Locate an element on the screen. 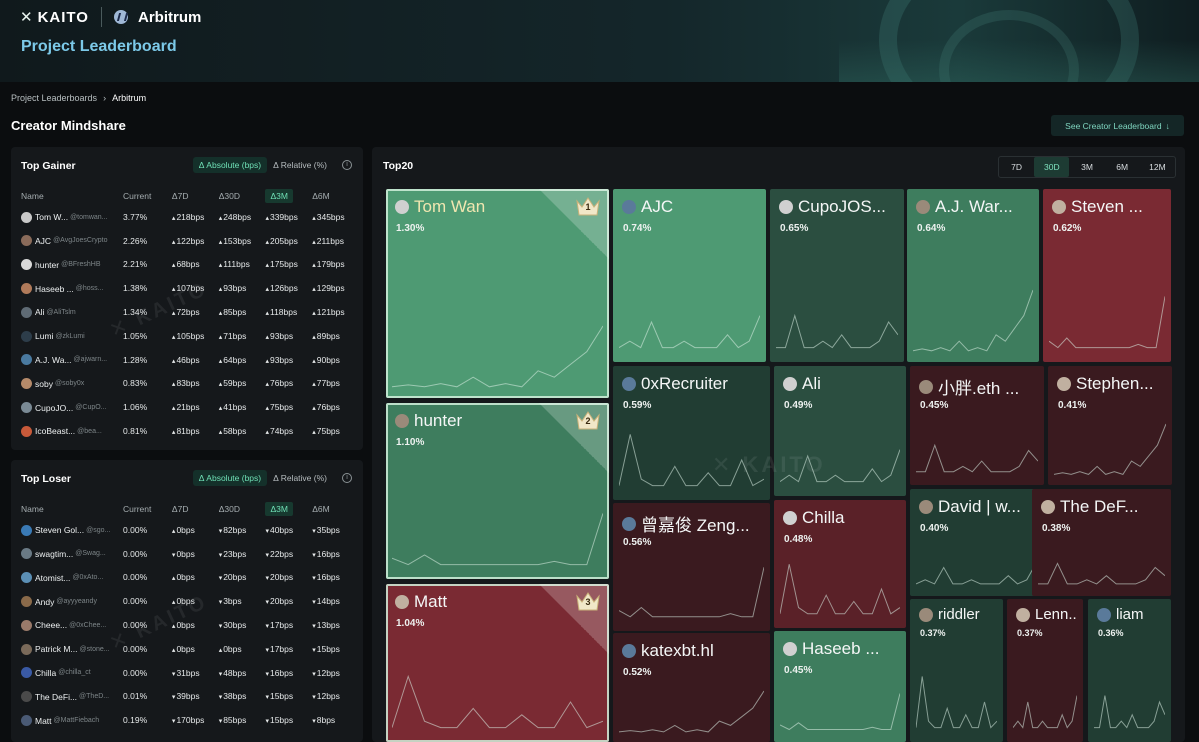 Image resolution: width=1199 pixels, height=742 pixels. treemap-tile: AJC 0.74% is located at coordinates (689, 275).